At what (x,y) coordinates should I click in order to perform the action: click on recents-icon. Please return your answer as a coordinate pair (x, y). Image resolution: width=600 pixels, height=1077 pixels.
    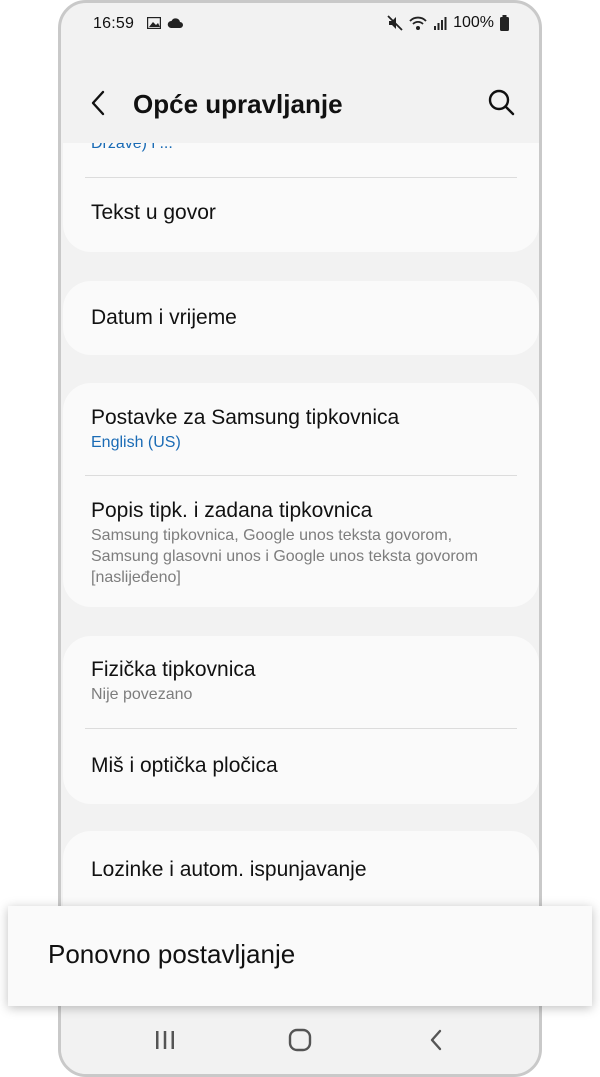
    Looking at the image, I should click on (165, 1040).